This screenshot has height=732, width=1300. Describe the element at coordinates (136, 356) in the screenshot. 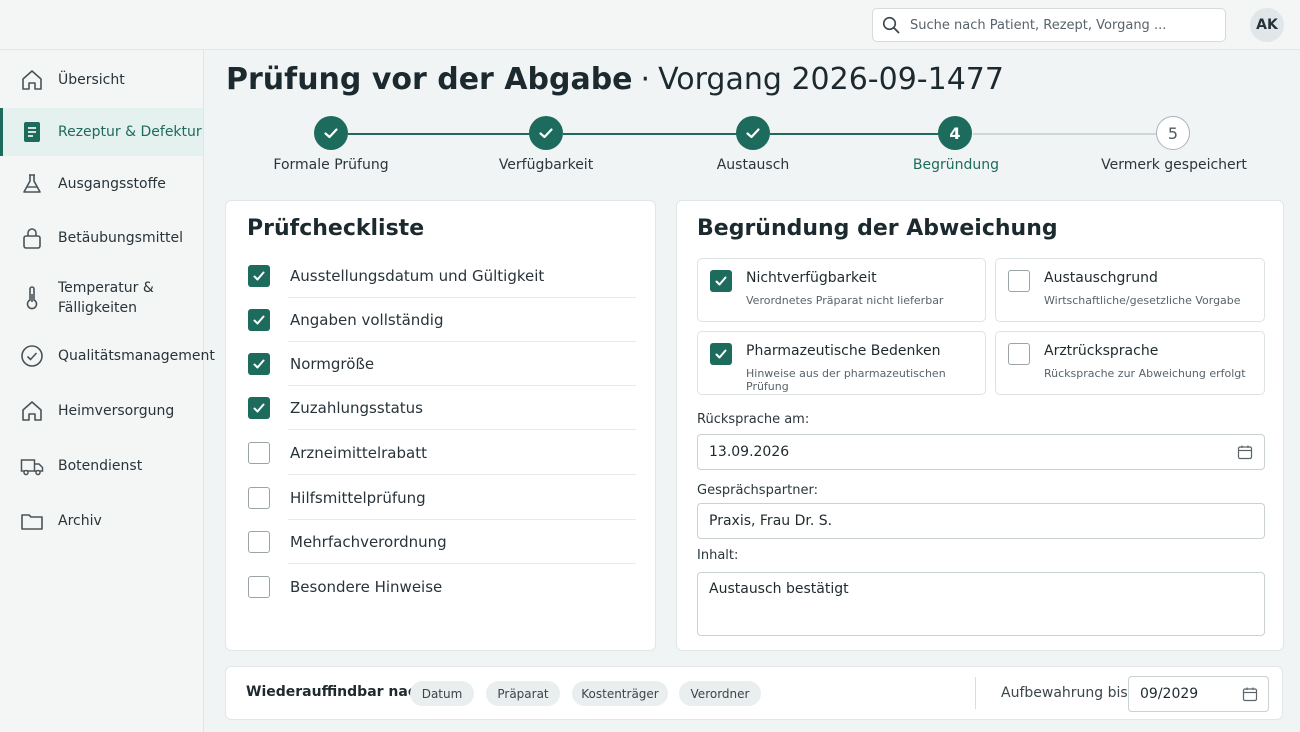

I see `sidebar-item-label: Qualitätsmanagement` at that location.